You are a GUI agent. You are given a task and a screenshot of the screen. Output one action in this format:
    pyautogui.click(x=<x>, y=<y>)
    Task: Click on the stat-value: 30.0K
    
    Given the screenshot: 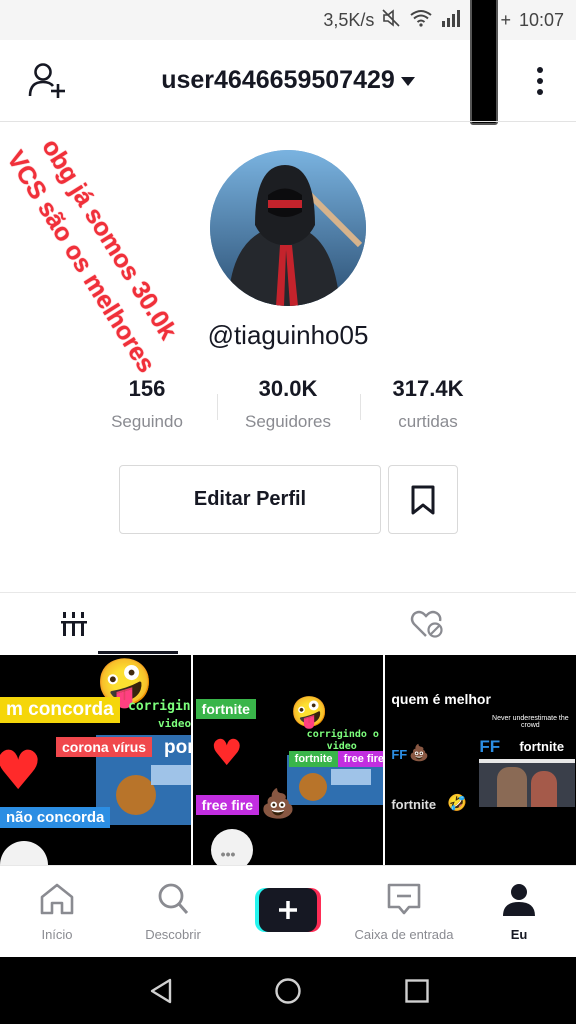 What is the action you would take?
    pyautogui.click(x=288, y=388)
    